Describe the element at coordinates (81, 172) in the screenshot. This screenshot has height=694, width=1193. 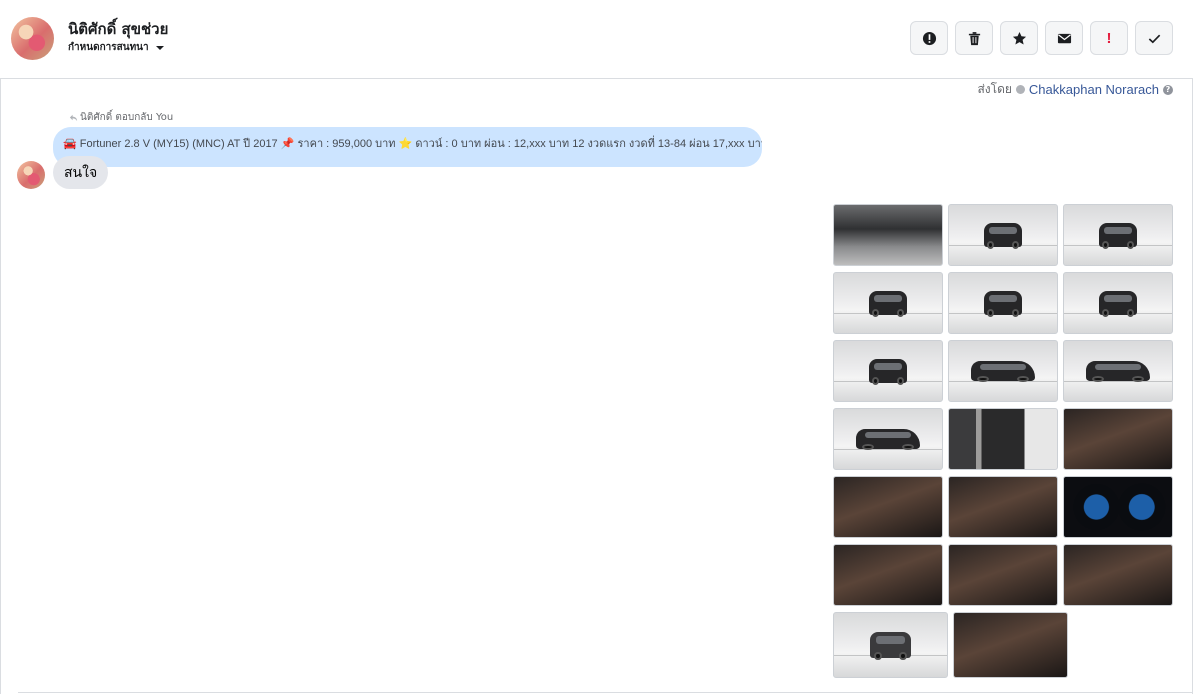
I see `message-bubble: สนใจ` at that location.